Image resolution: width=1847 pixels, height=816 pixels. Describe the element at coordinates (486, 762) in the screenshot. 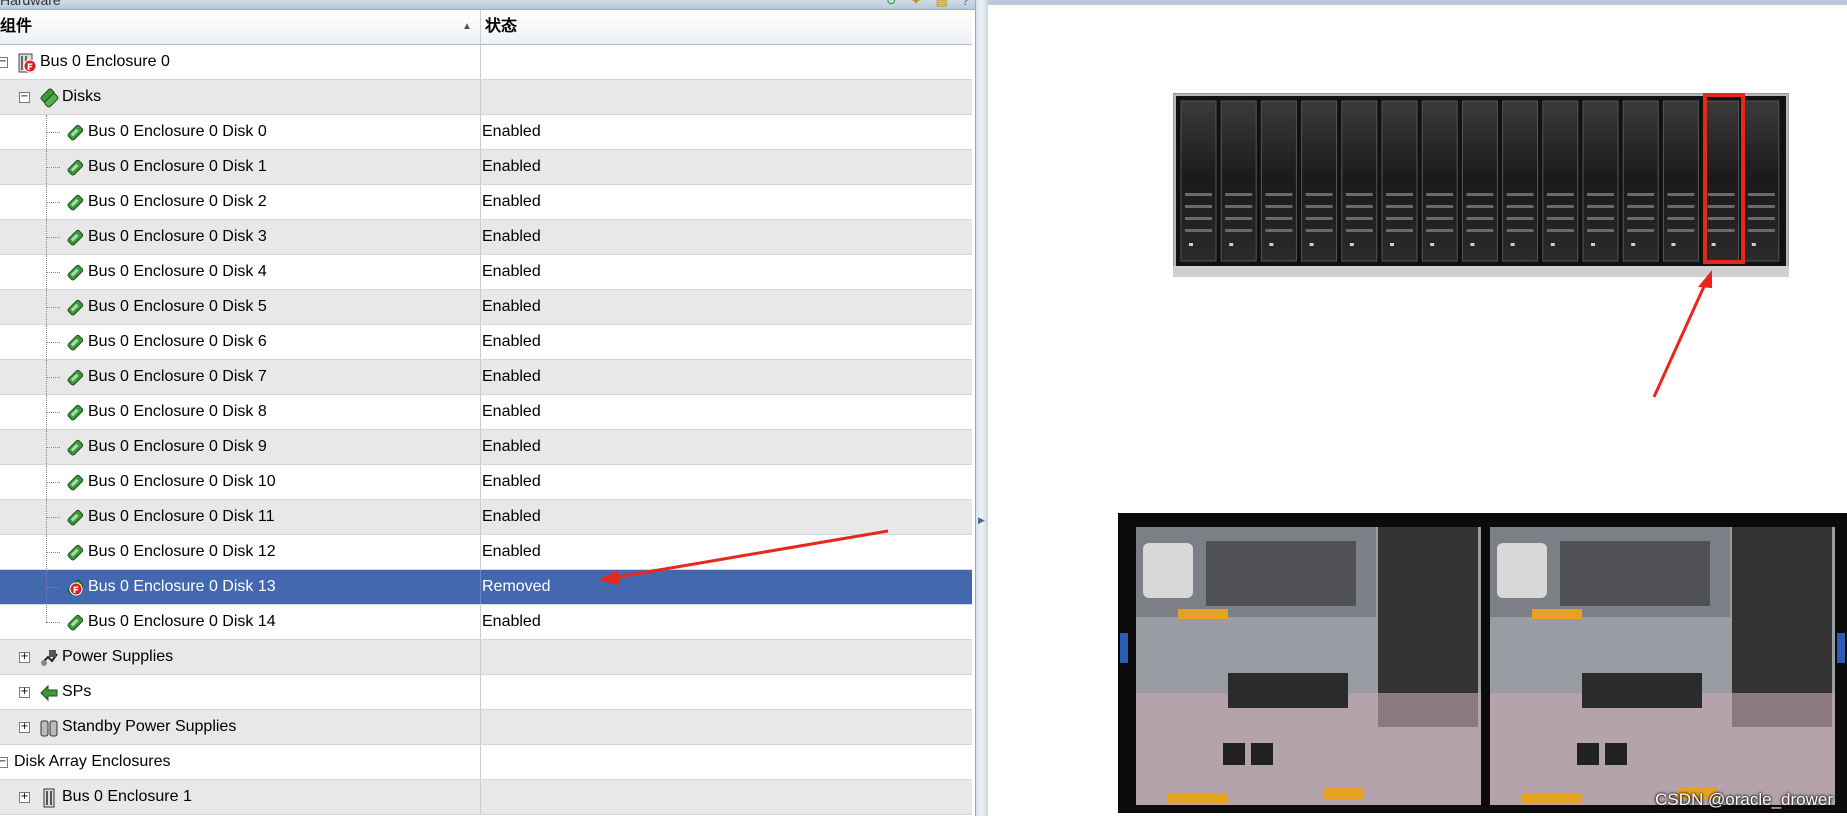

I see `tree-row: − Disk Array Enclosures` at that location.